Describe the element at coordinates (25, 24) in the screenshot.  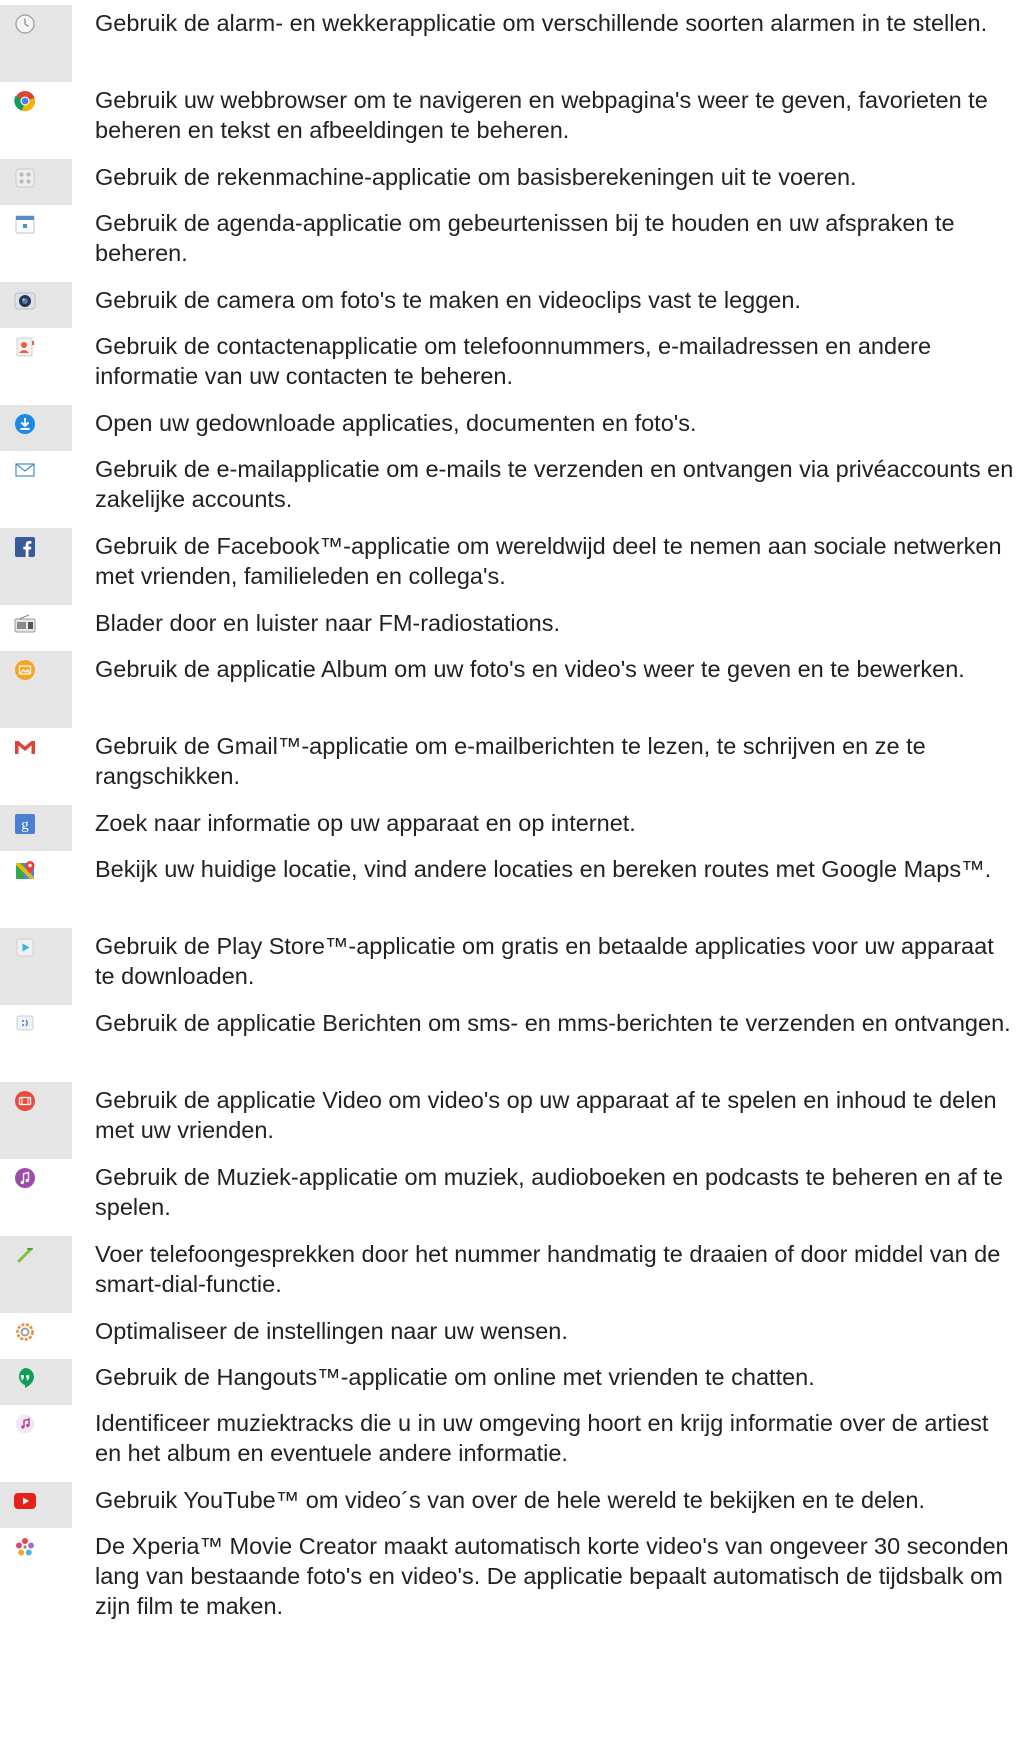
I see `alarm-clock-icon` at that location.